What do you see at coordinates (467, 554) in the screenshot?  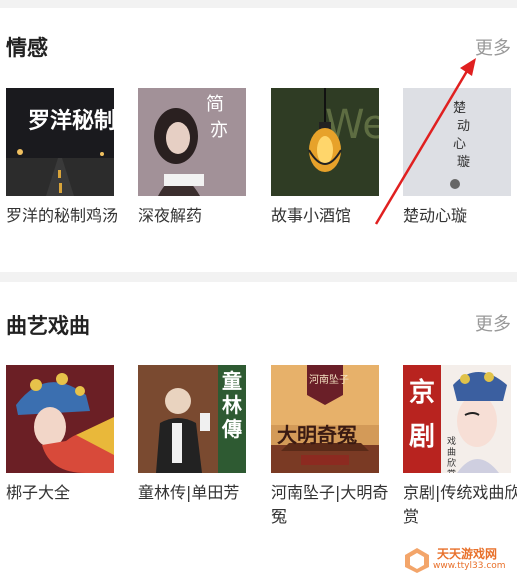 I see `watermark-name: 天天游戏网` at bounding box center [467, 554].